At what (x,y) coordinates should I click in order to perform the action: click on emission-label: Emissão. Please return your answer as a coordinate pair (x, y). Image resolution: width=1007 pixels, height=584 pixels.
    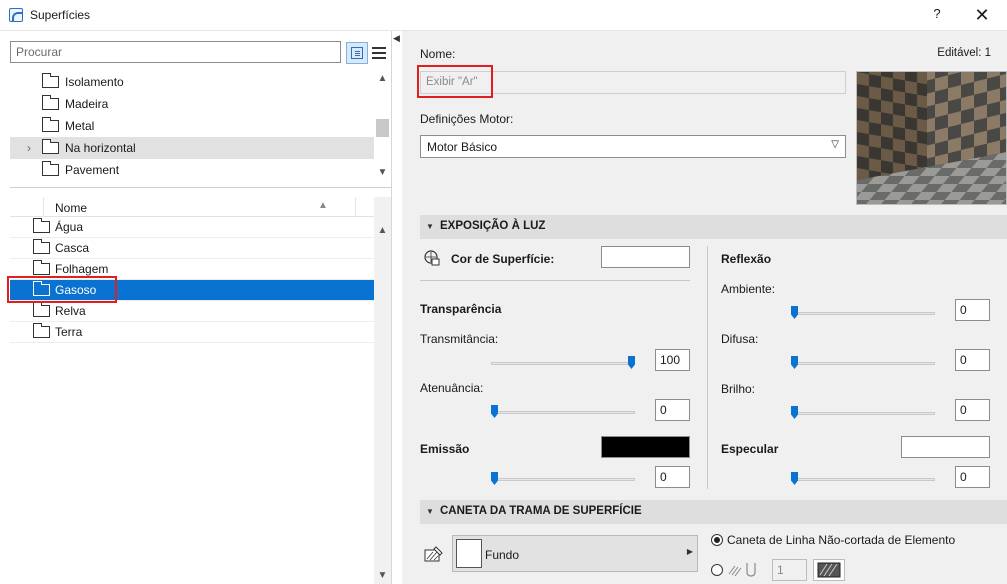
    Looking at the image, I should click on (445, 449).